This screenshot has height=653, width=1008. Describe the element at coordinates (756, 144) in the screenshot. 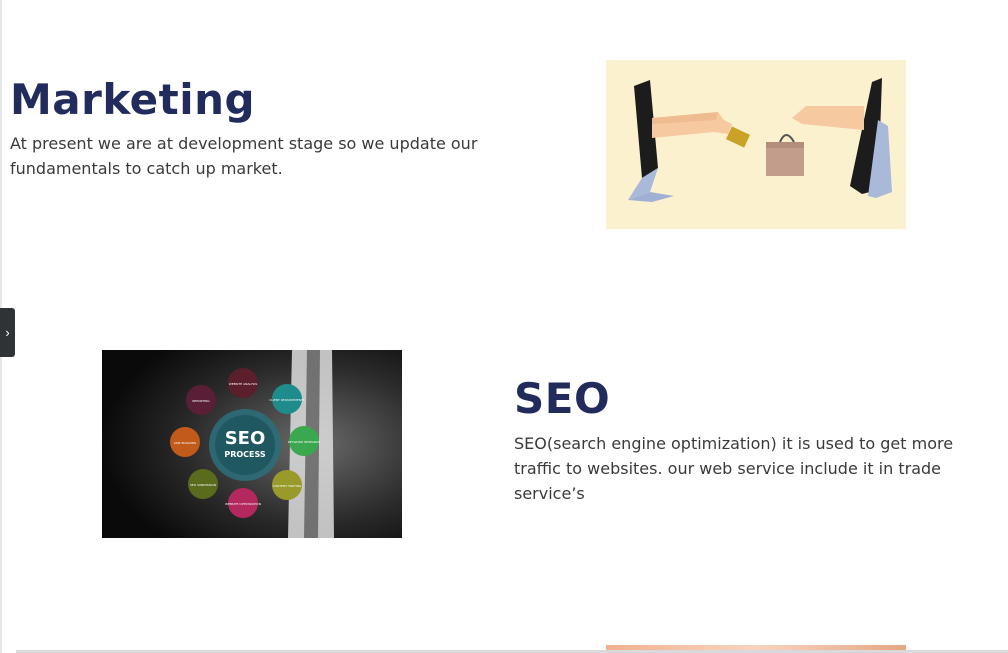

I see `marketing-illustration` at that location.